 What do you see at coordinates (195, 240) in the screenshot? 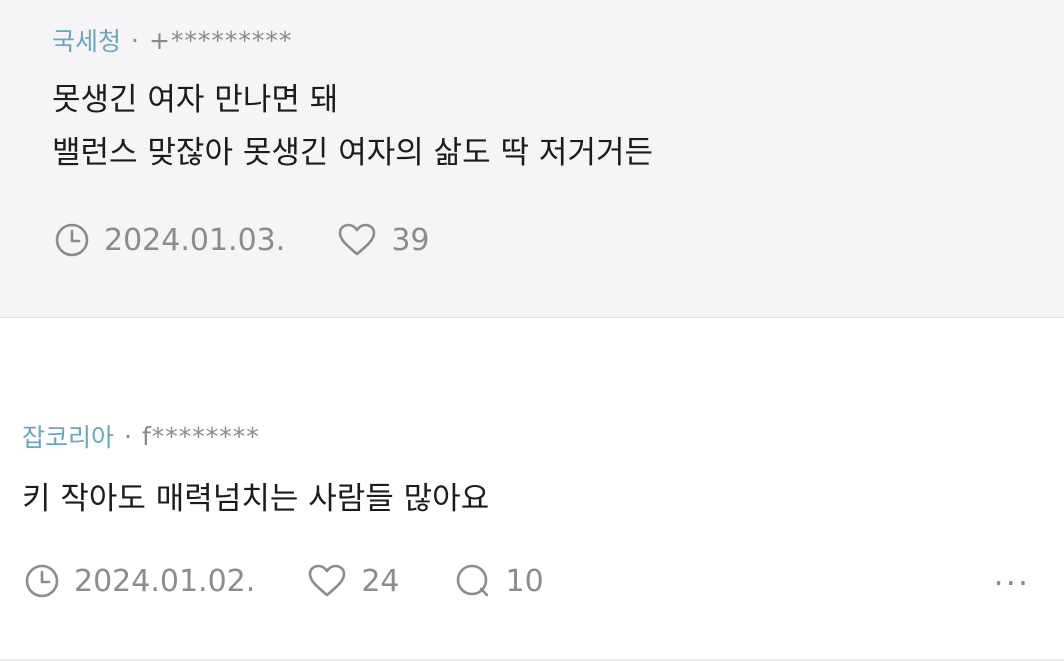
I see `comment-date: 2024.01.03.` at bounding box center [195, 240].